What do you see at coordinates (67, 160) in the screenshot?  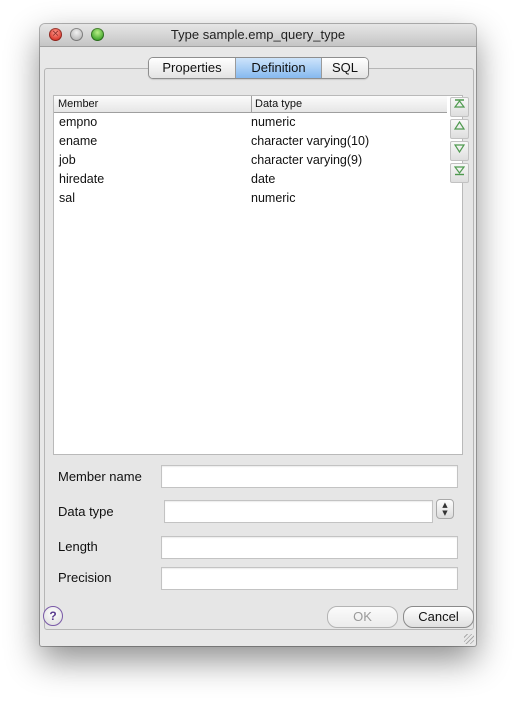 I see `cell-member: job` at bounding box center [67, 160].